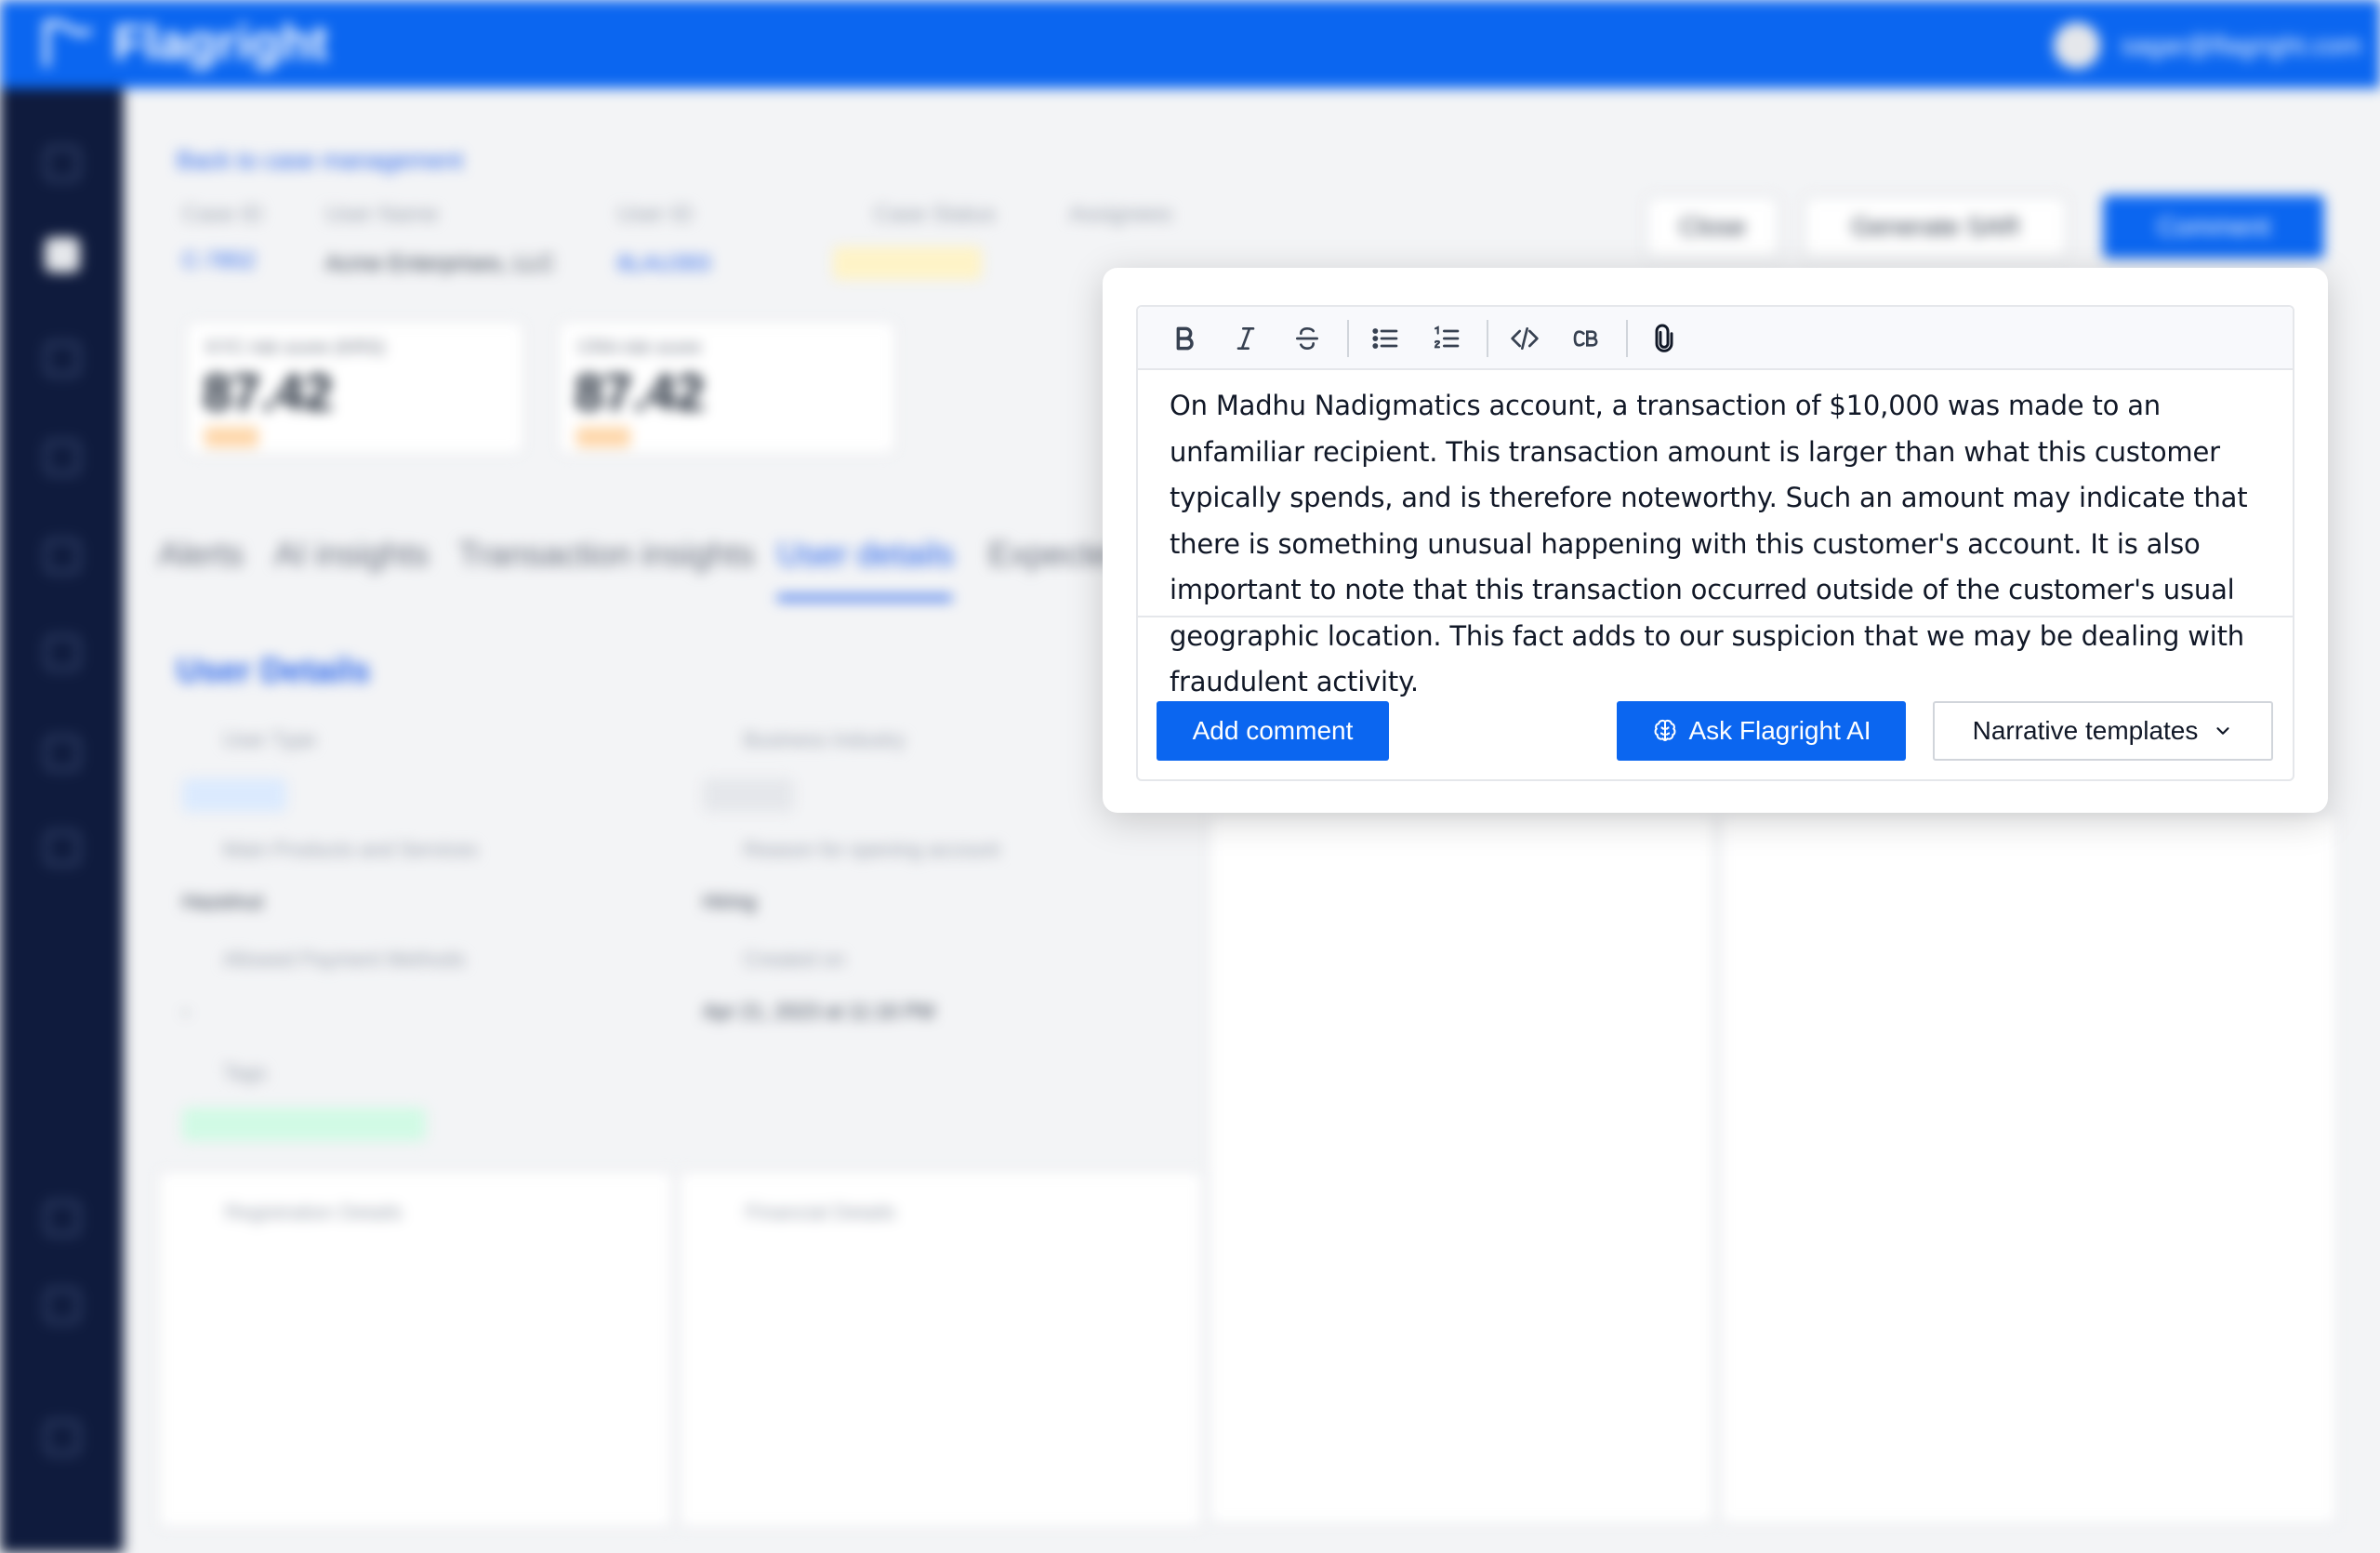  What do you see at coordinates (382, 214) in the screenshot?
I see `user-name-label: User Name` at bounding box center [382, 214].